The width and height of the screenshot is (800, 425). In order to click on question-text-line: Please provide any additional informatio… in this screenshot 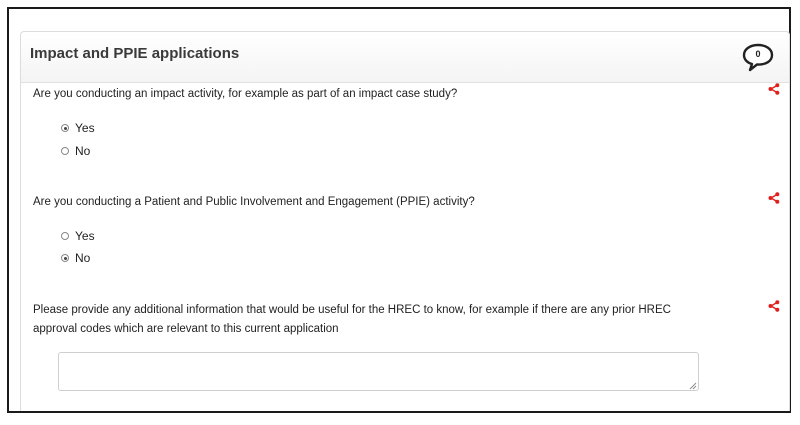, I will do `click(352, 310)`.